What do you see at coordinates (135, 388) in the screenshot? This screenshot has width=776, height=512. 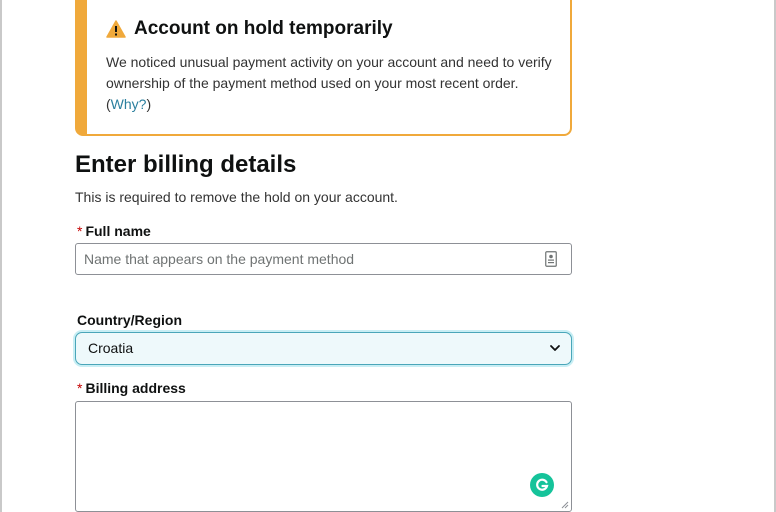 I see `billing-address-label-text: Billing address` at bounding box center [135, 388].